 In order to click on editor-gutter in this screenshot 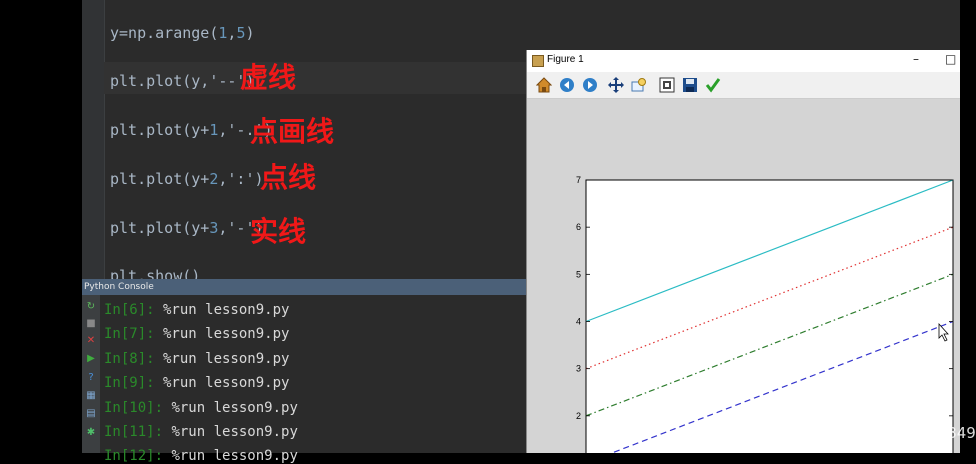, I will do `click(93, 140)`.